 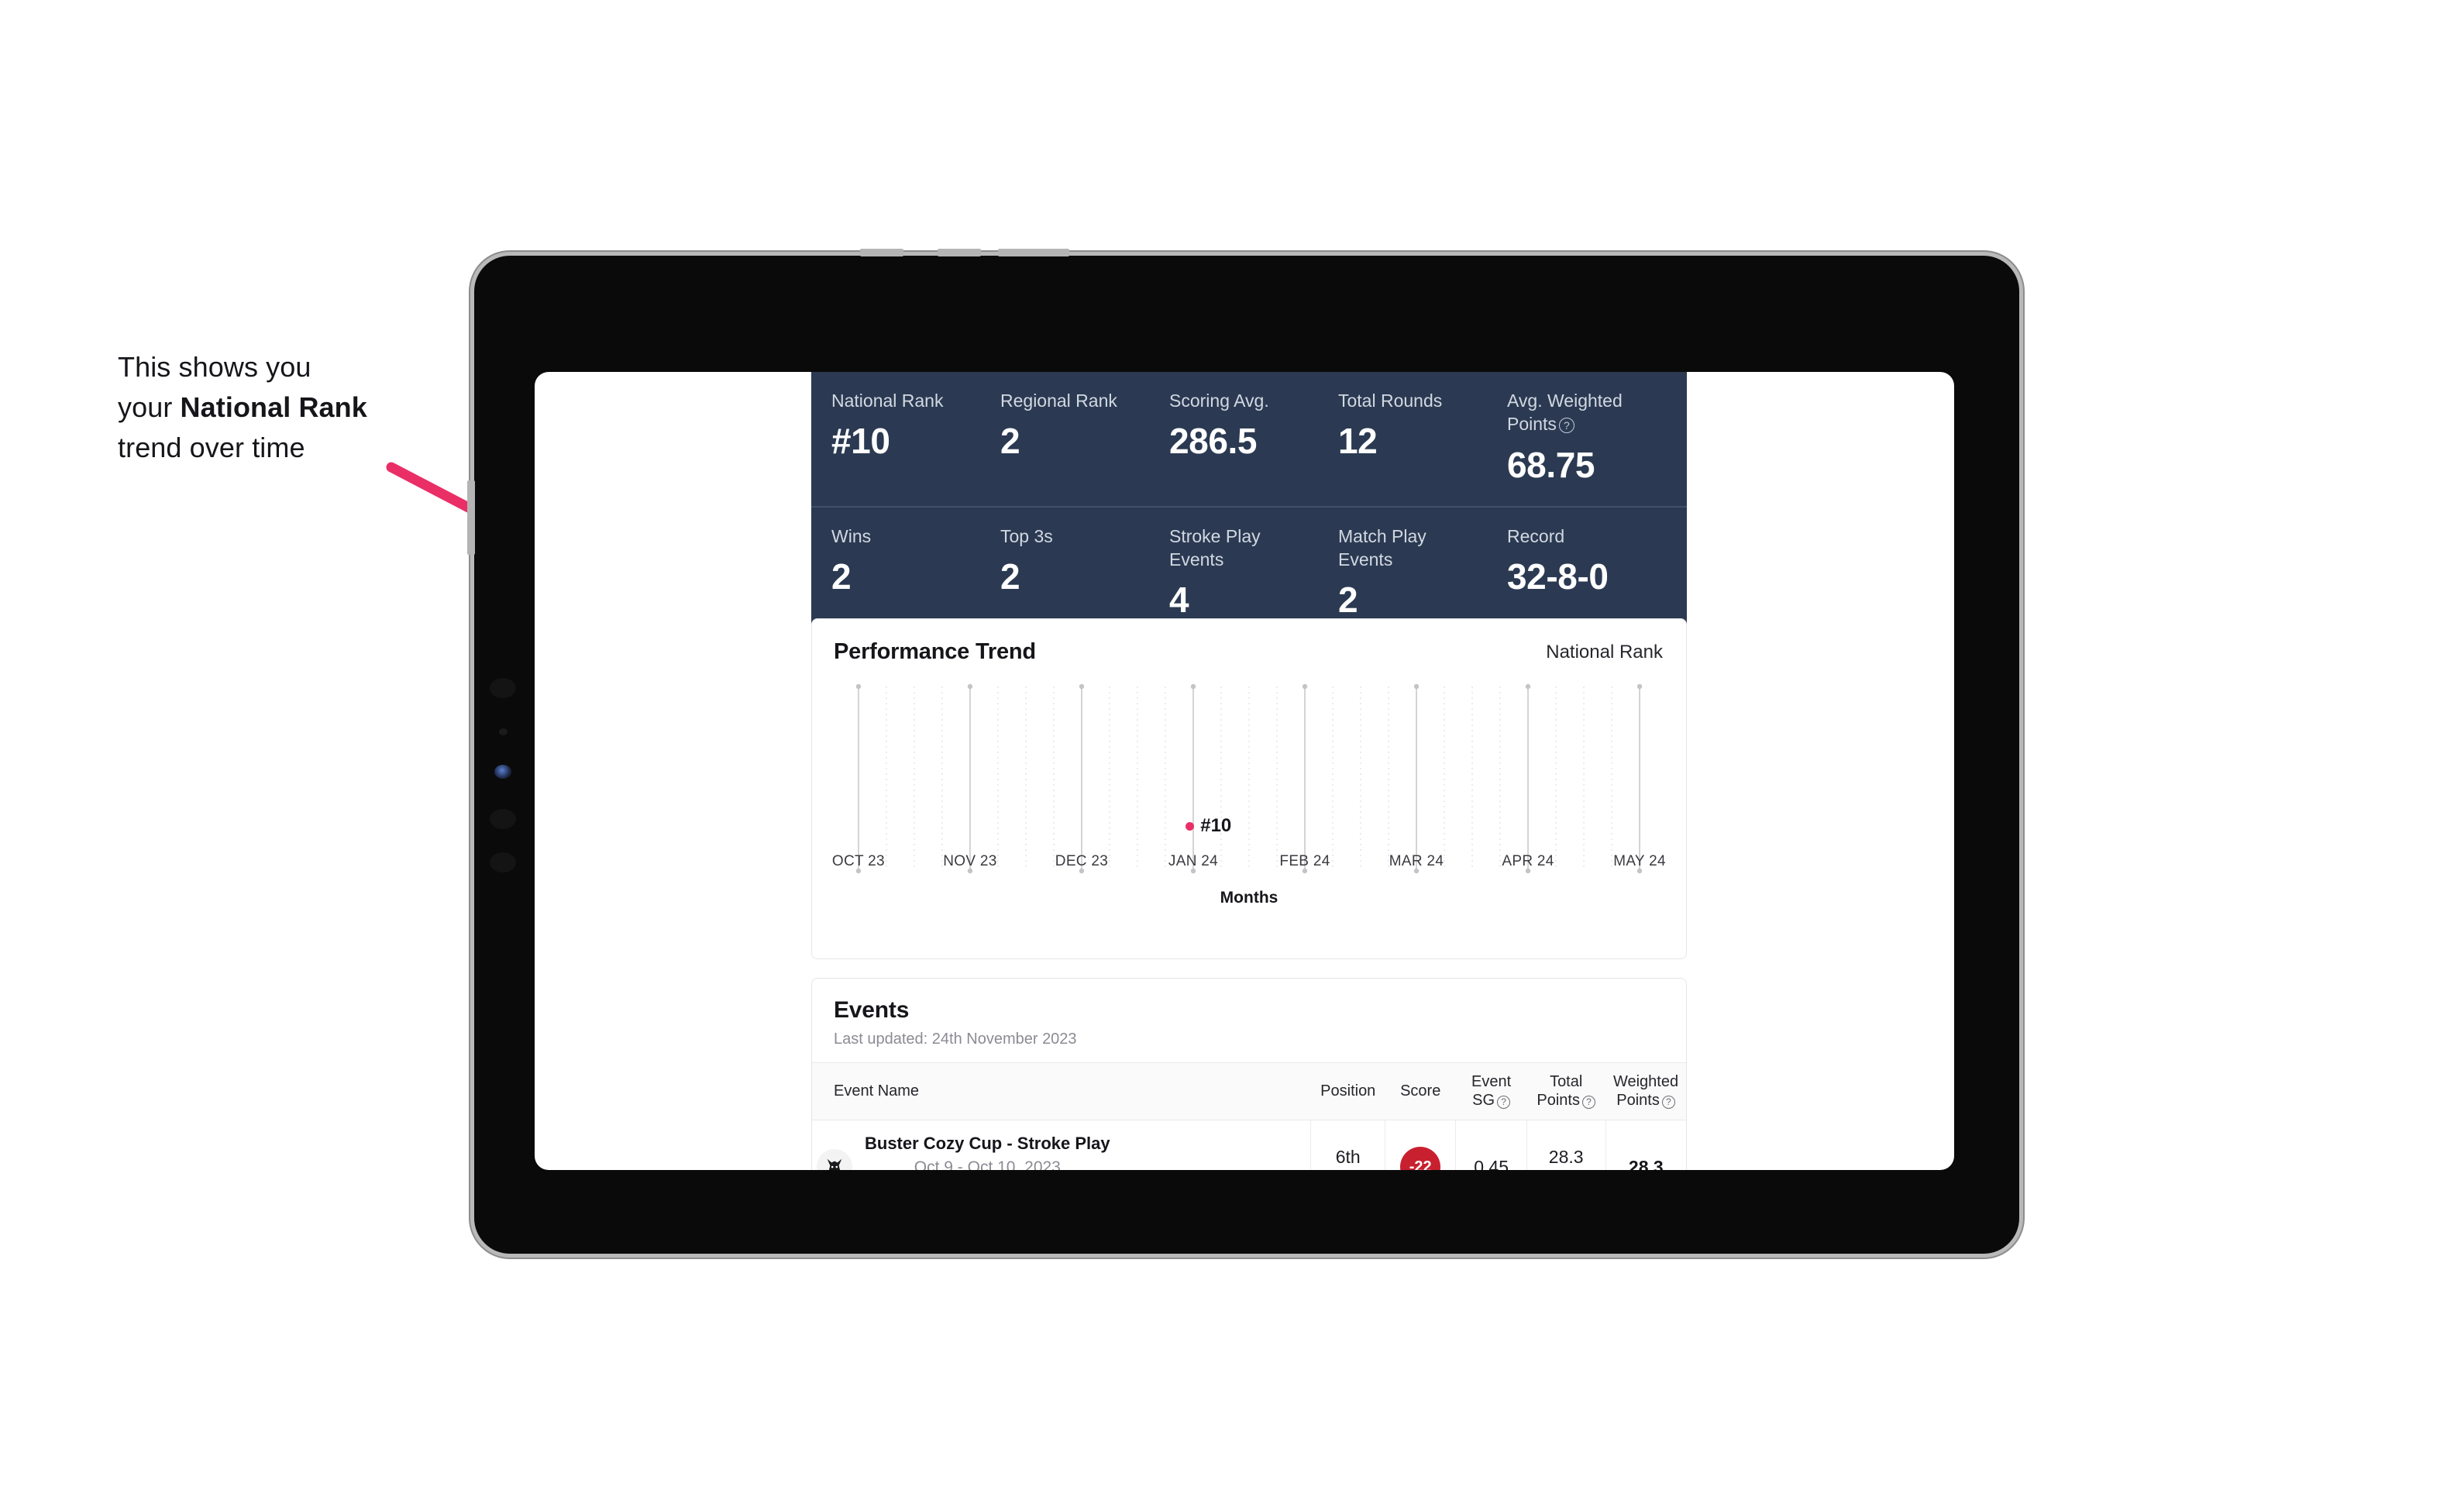 What do you see at coordinates (1304, 861) in the screenshot?
I see `x-axis-tick-label: FEB 24` at bounding box center [1304, 861].